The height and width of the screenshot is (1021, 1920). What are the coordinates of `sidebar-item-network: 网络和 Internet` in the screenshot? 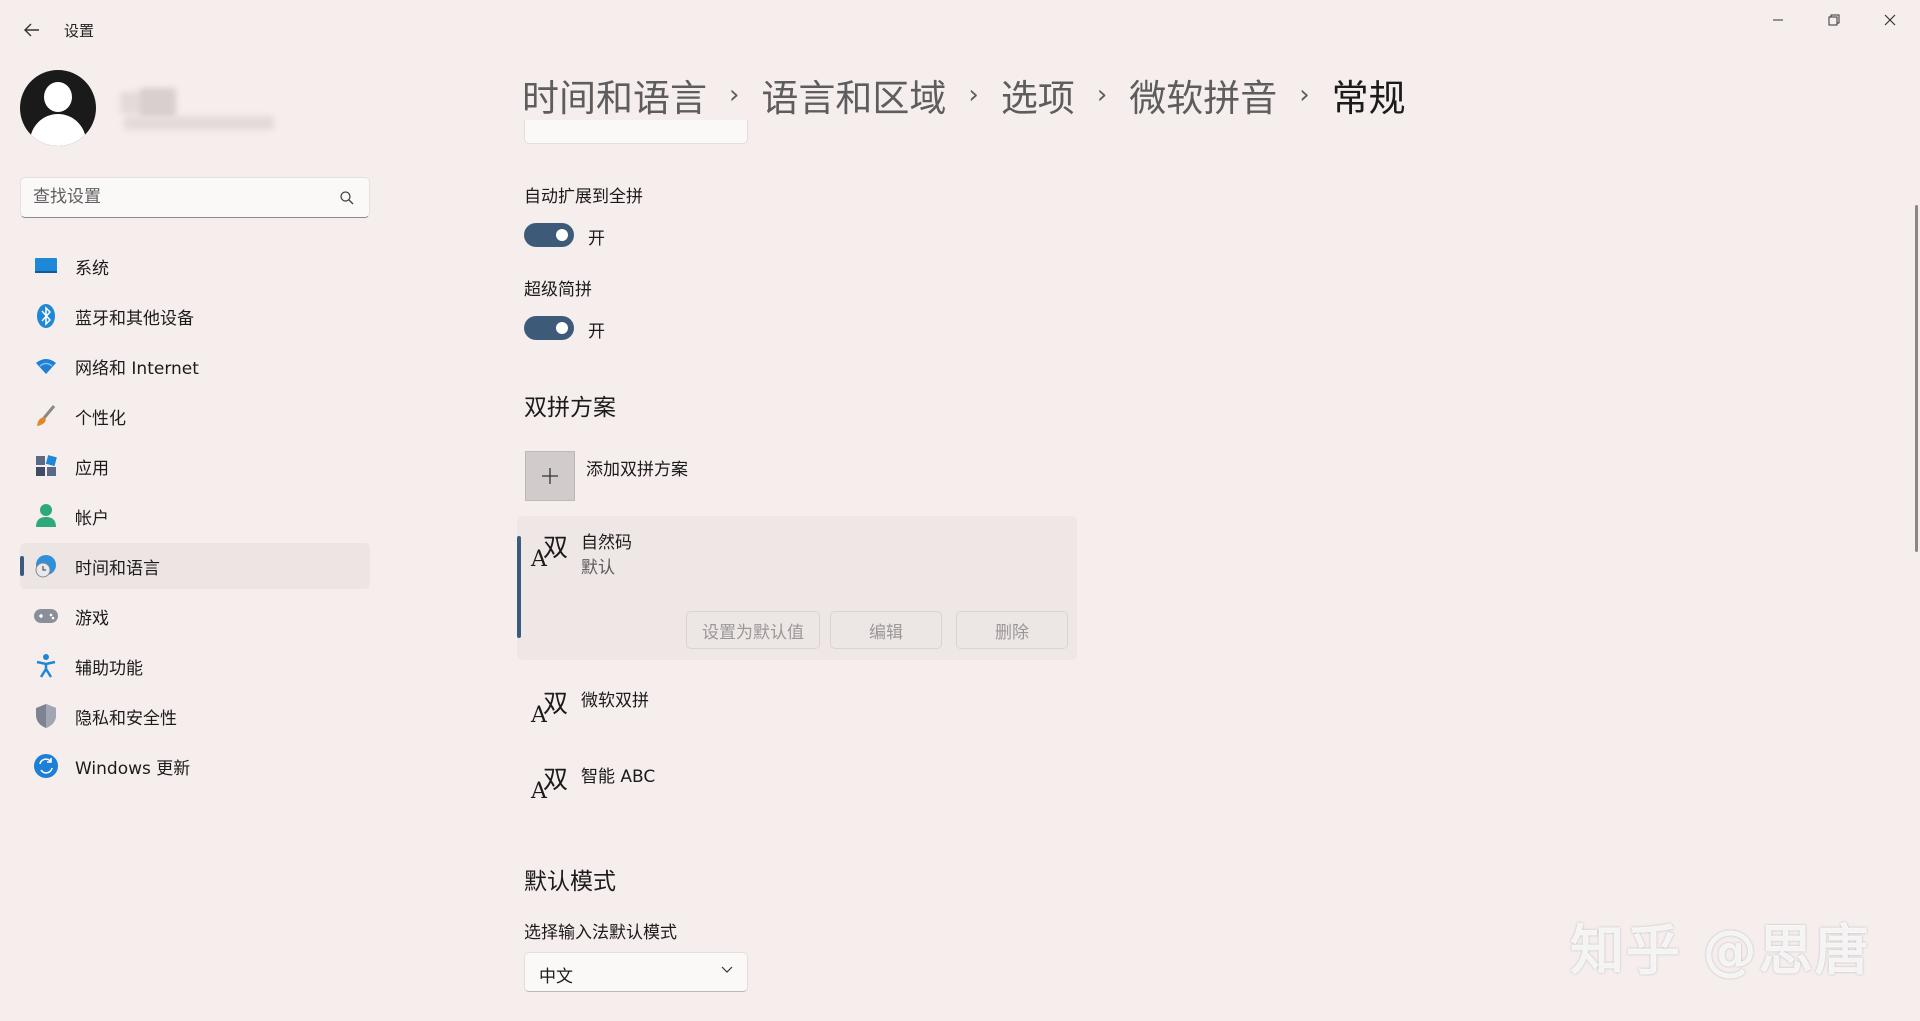 It's located at (195, 366).